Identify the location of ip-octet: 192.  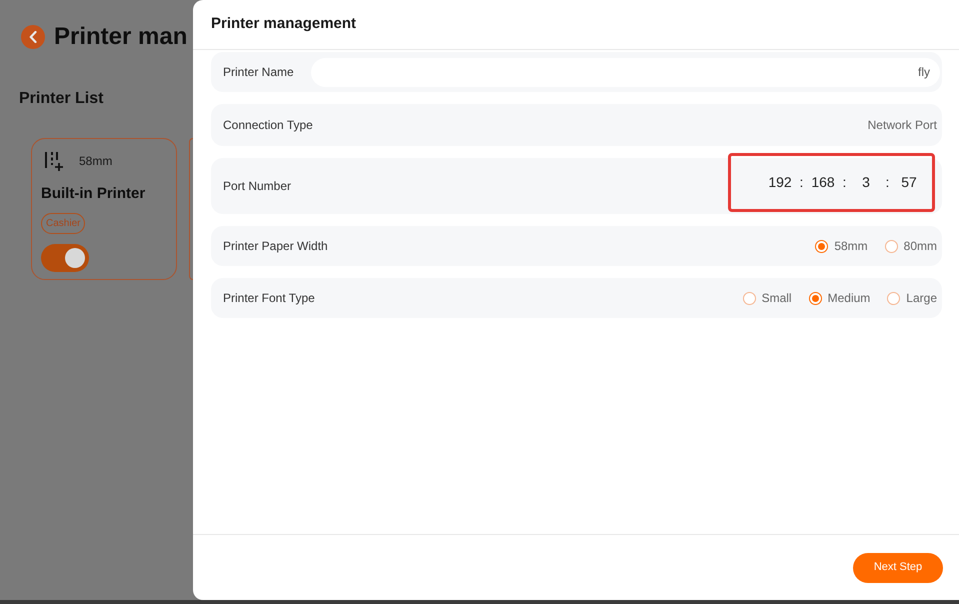
(780, 182).